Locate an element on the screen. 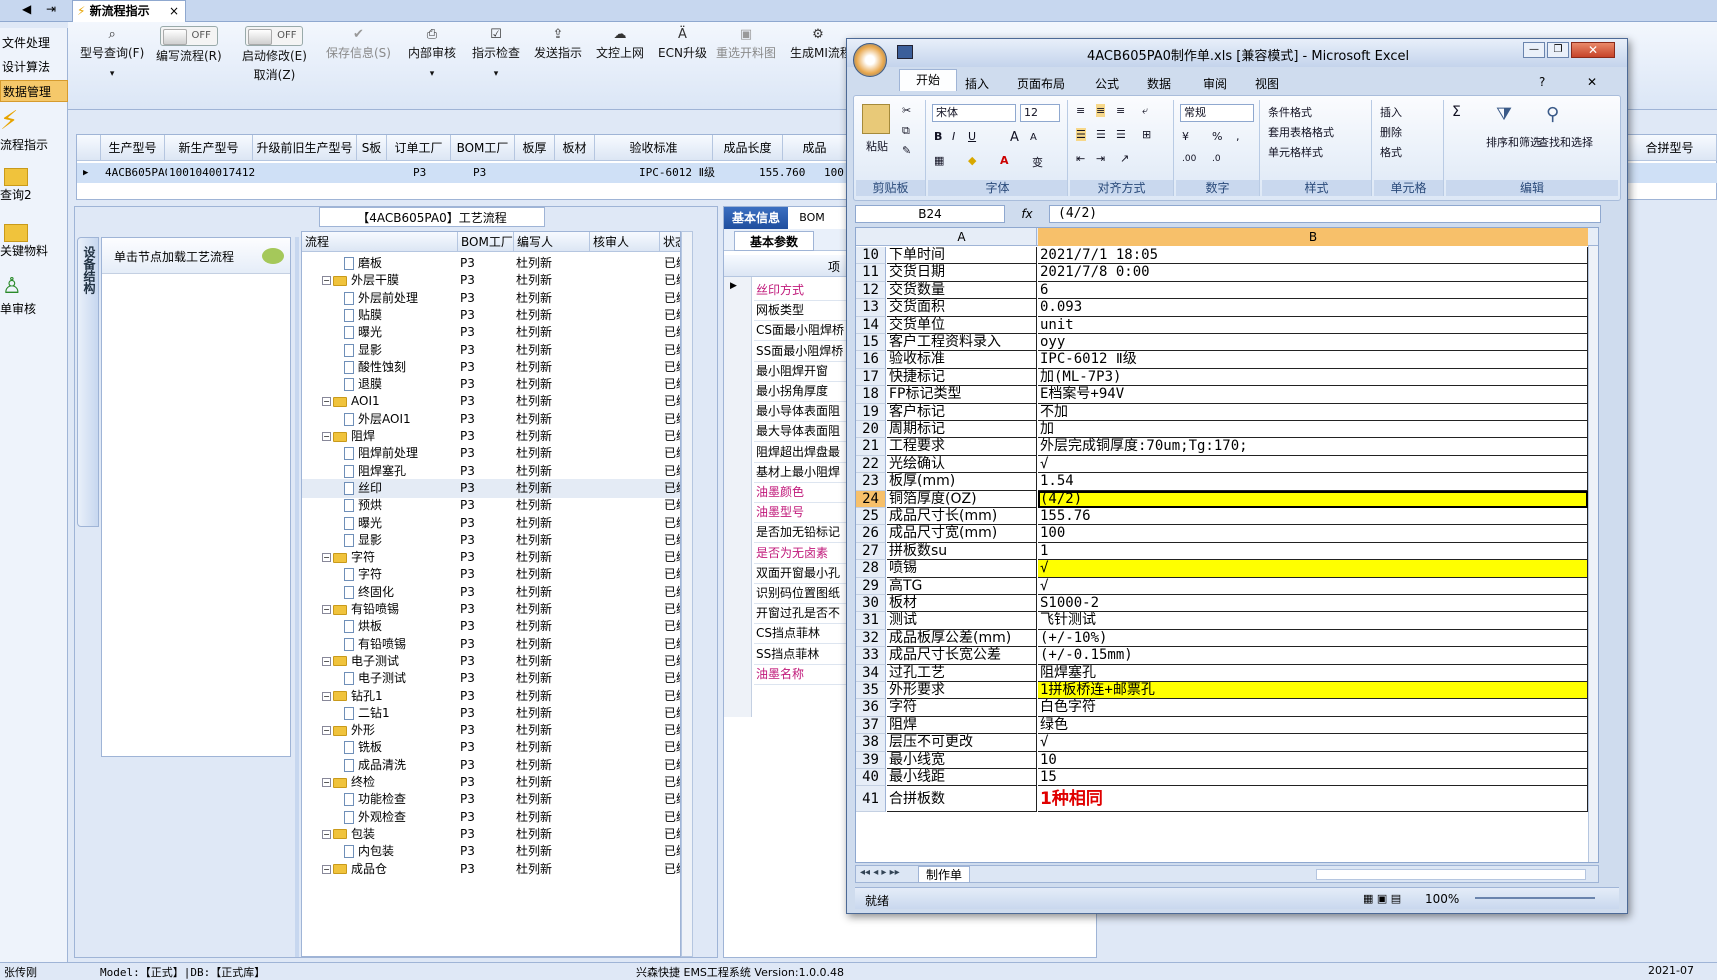 Image resolution: width=1717 pixels, height=980 pixels. increase-indent-icon: ⇥ is located at coordinates (1100, 158).